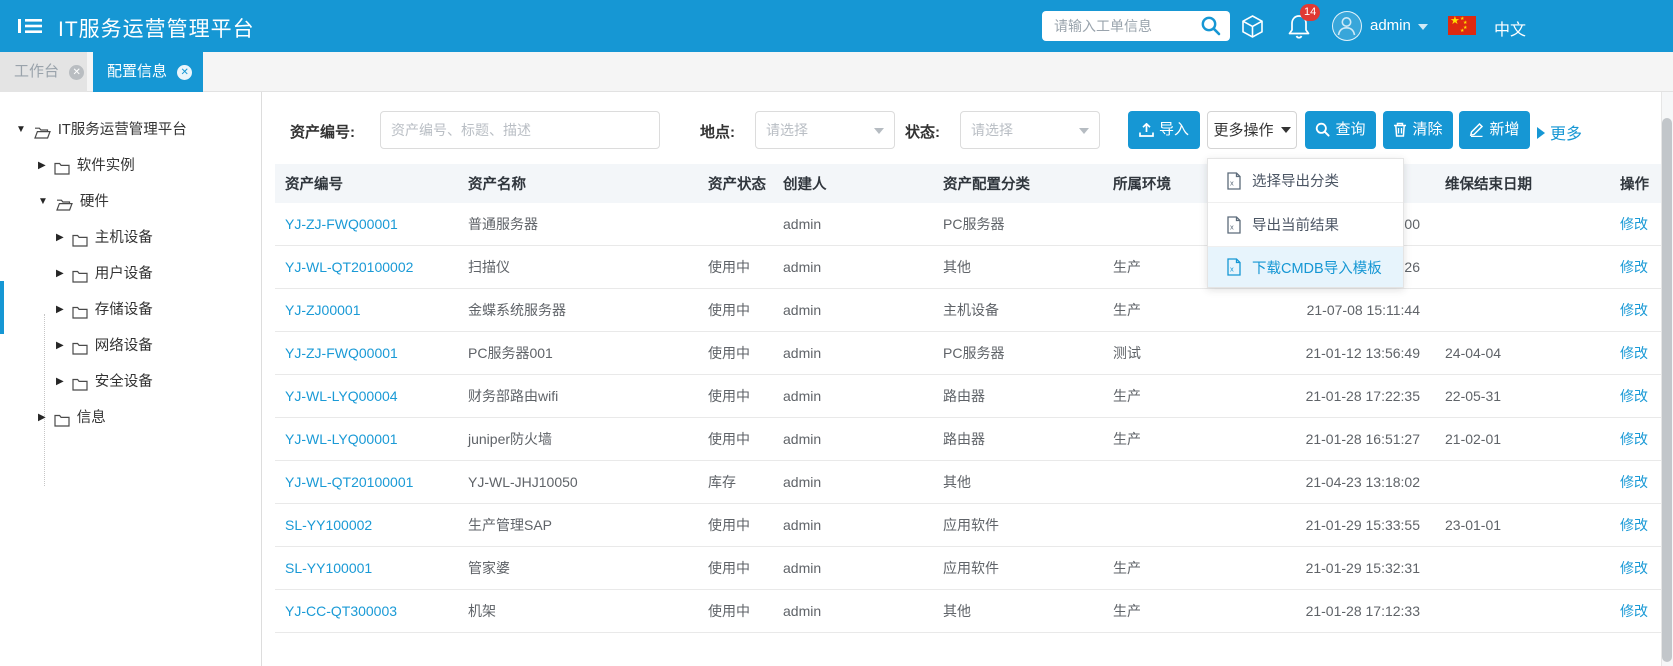 The width and height of the screenshot is (1673, 666). Describe the element at coordinates (503, 224) in the screenshot. I see `cell-name: 普通服务器` at that location.